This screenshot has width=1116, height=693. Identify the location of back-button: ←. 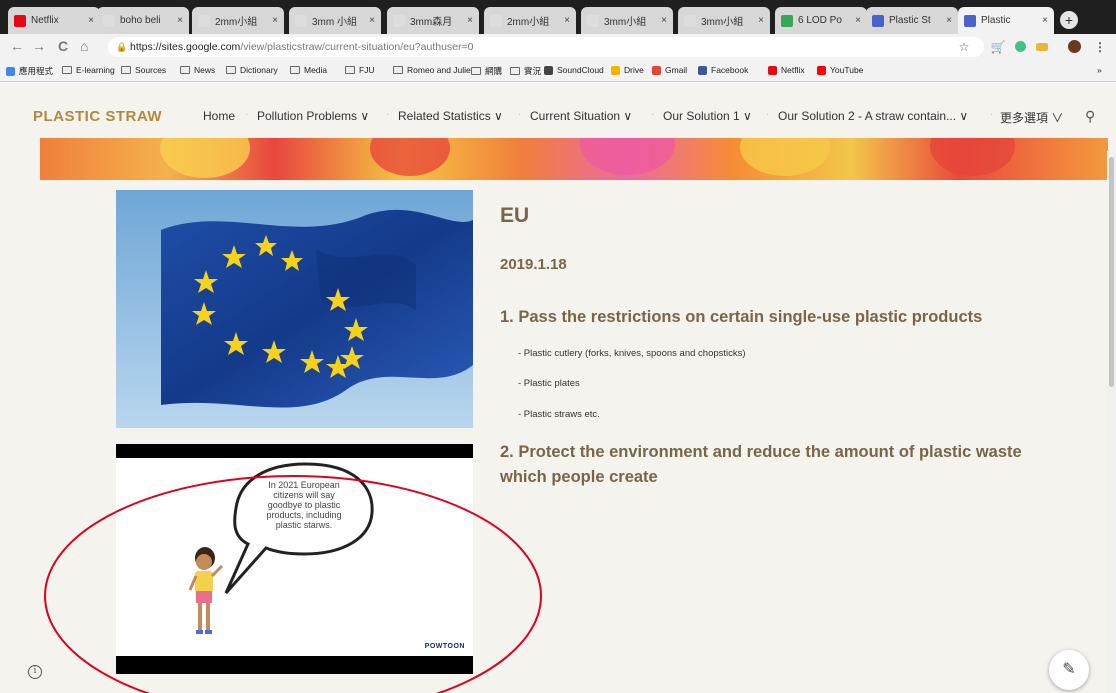
(17, 46).